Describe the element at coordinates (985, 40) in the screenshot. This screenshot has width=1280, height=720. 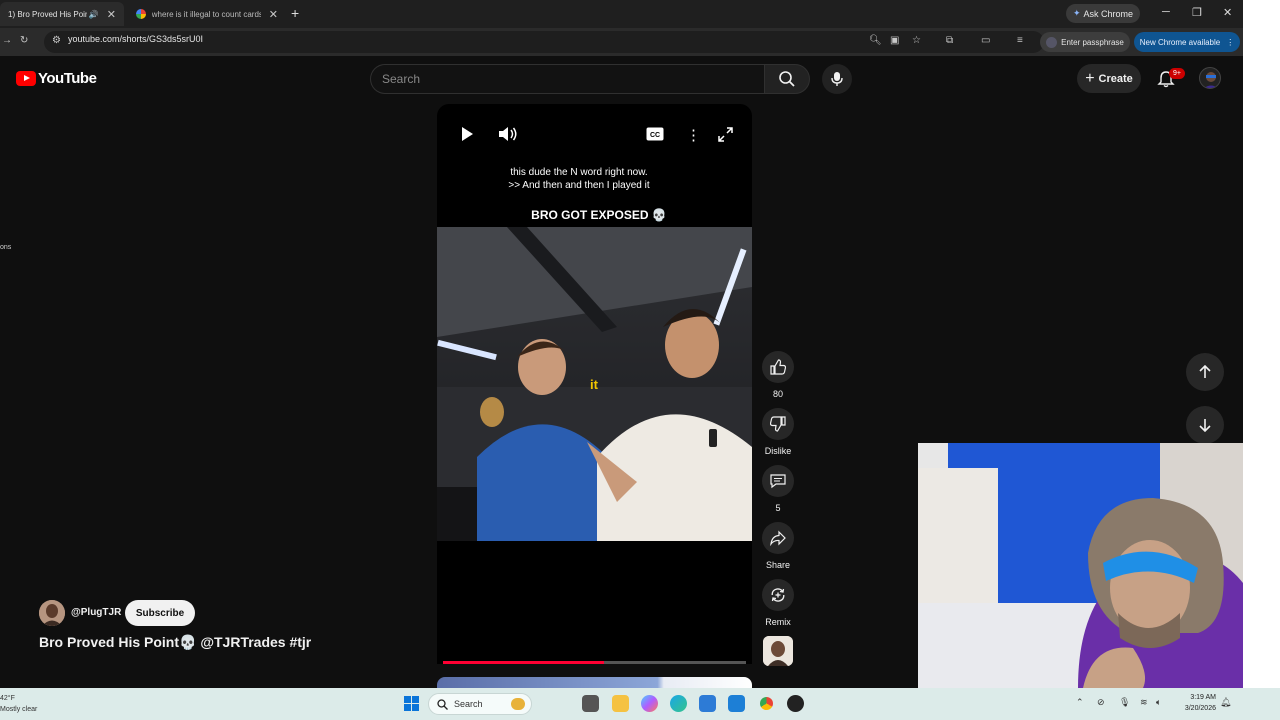
I see `split-view-icon: ▭` at that location.